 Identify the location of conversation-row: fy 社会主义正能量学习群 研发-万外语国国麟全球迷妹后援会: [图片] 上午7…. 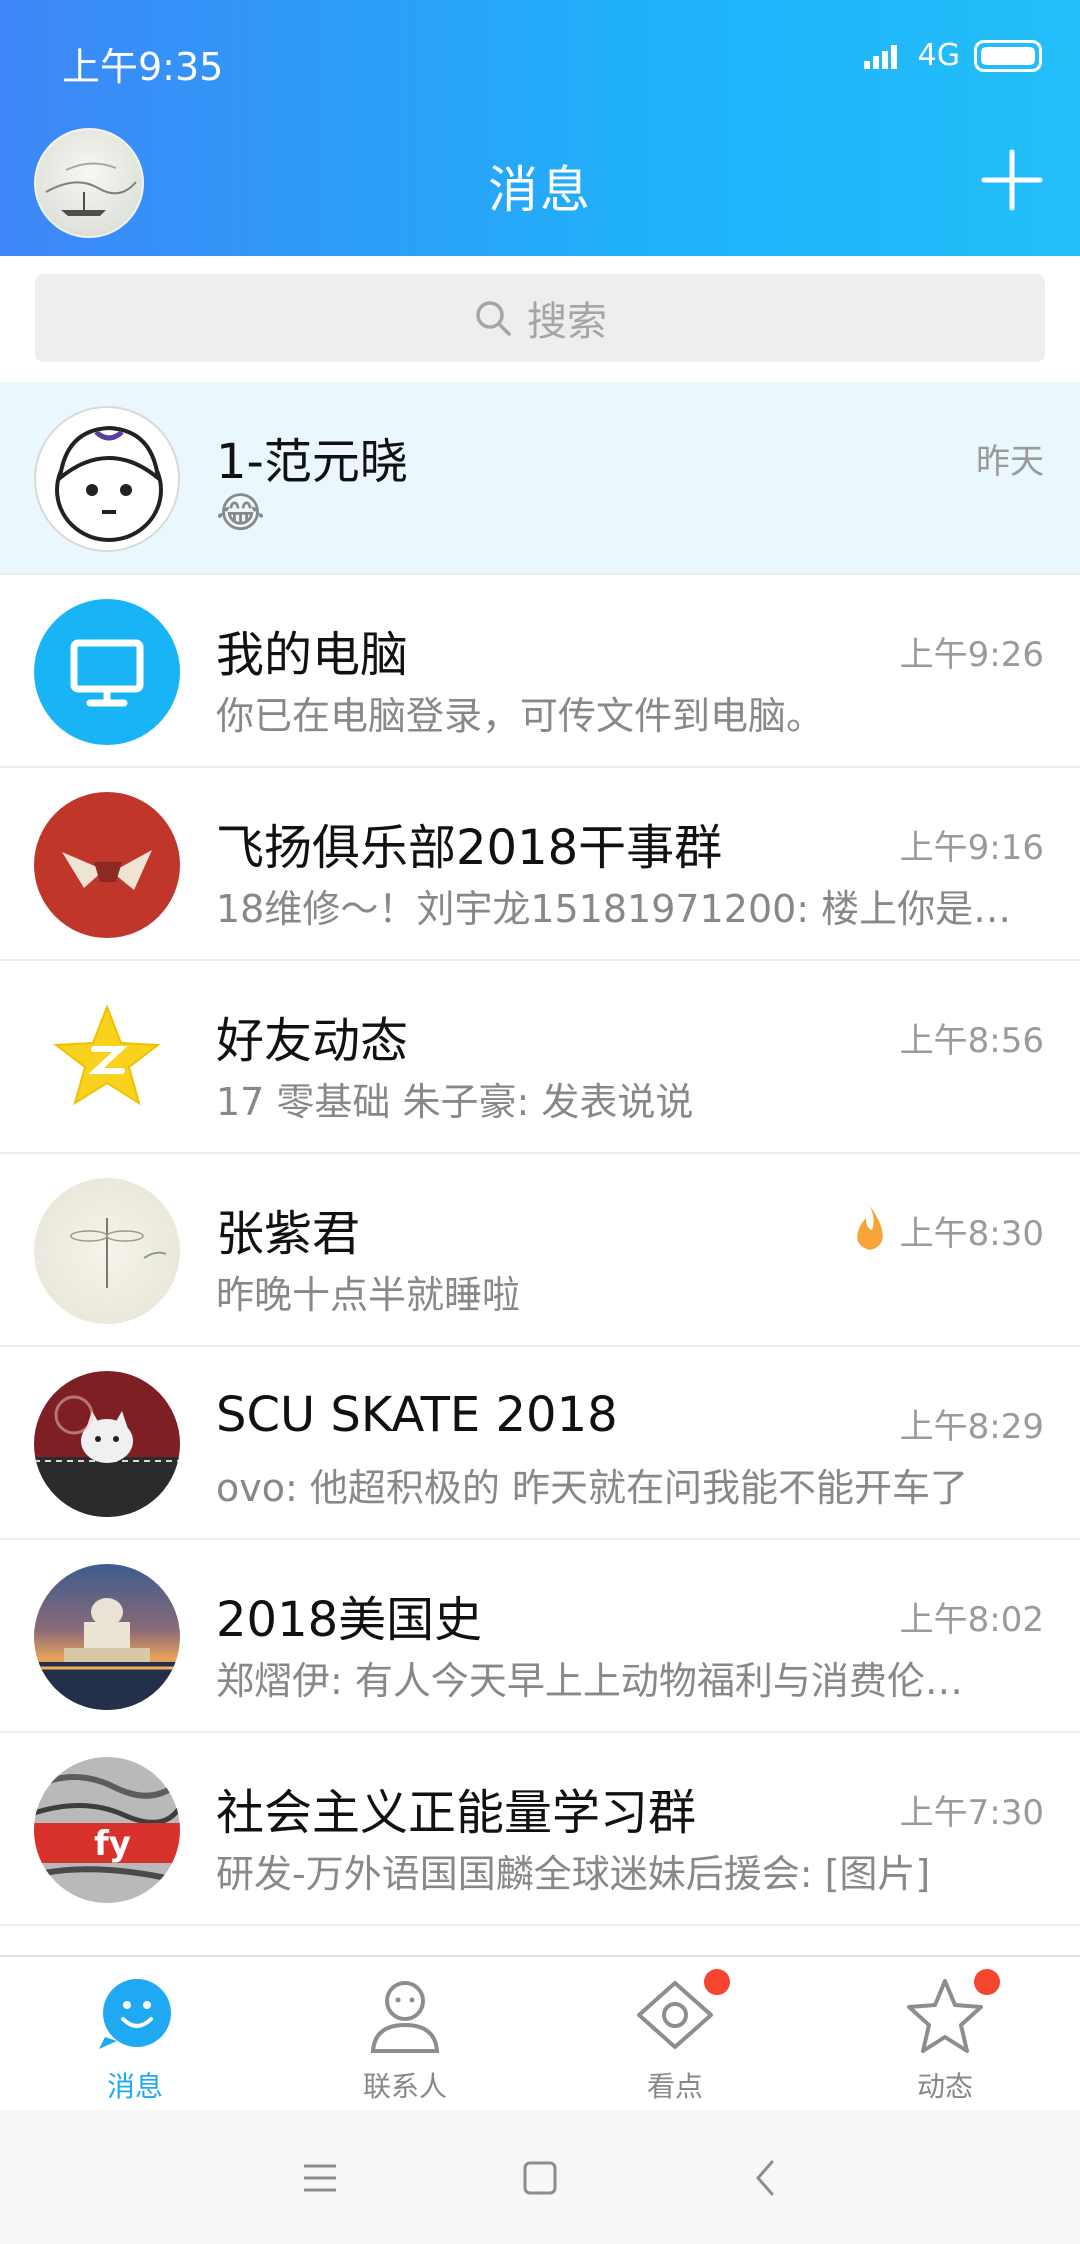
(540, 1829).